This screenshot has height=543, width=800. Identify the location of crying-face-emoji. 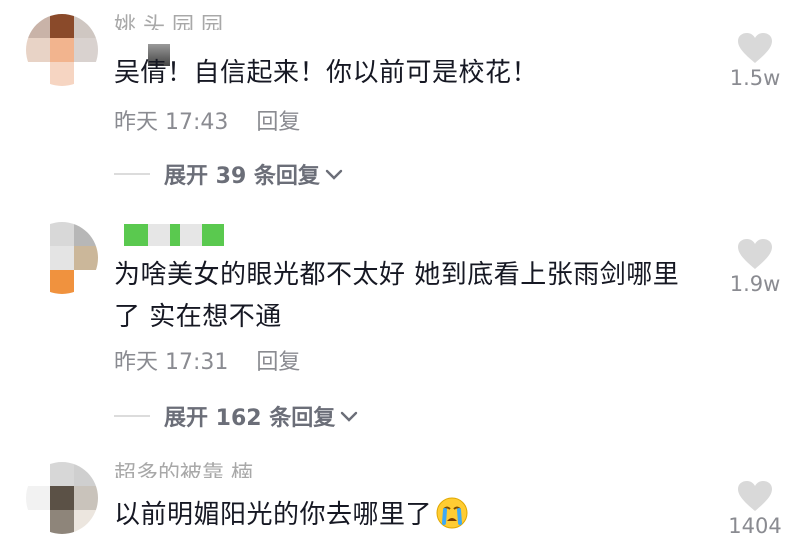
(452, 513).